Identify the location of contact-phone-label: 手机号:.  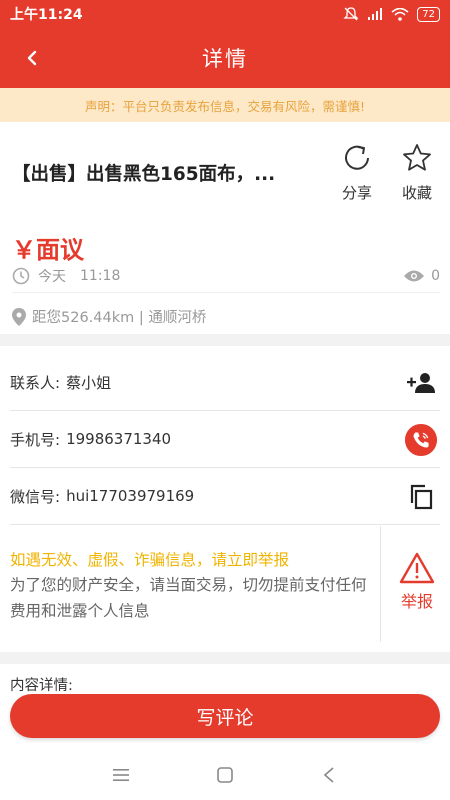
(35, 439).